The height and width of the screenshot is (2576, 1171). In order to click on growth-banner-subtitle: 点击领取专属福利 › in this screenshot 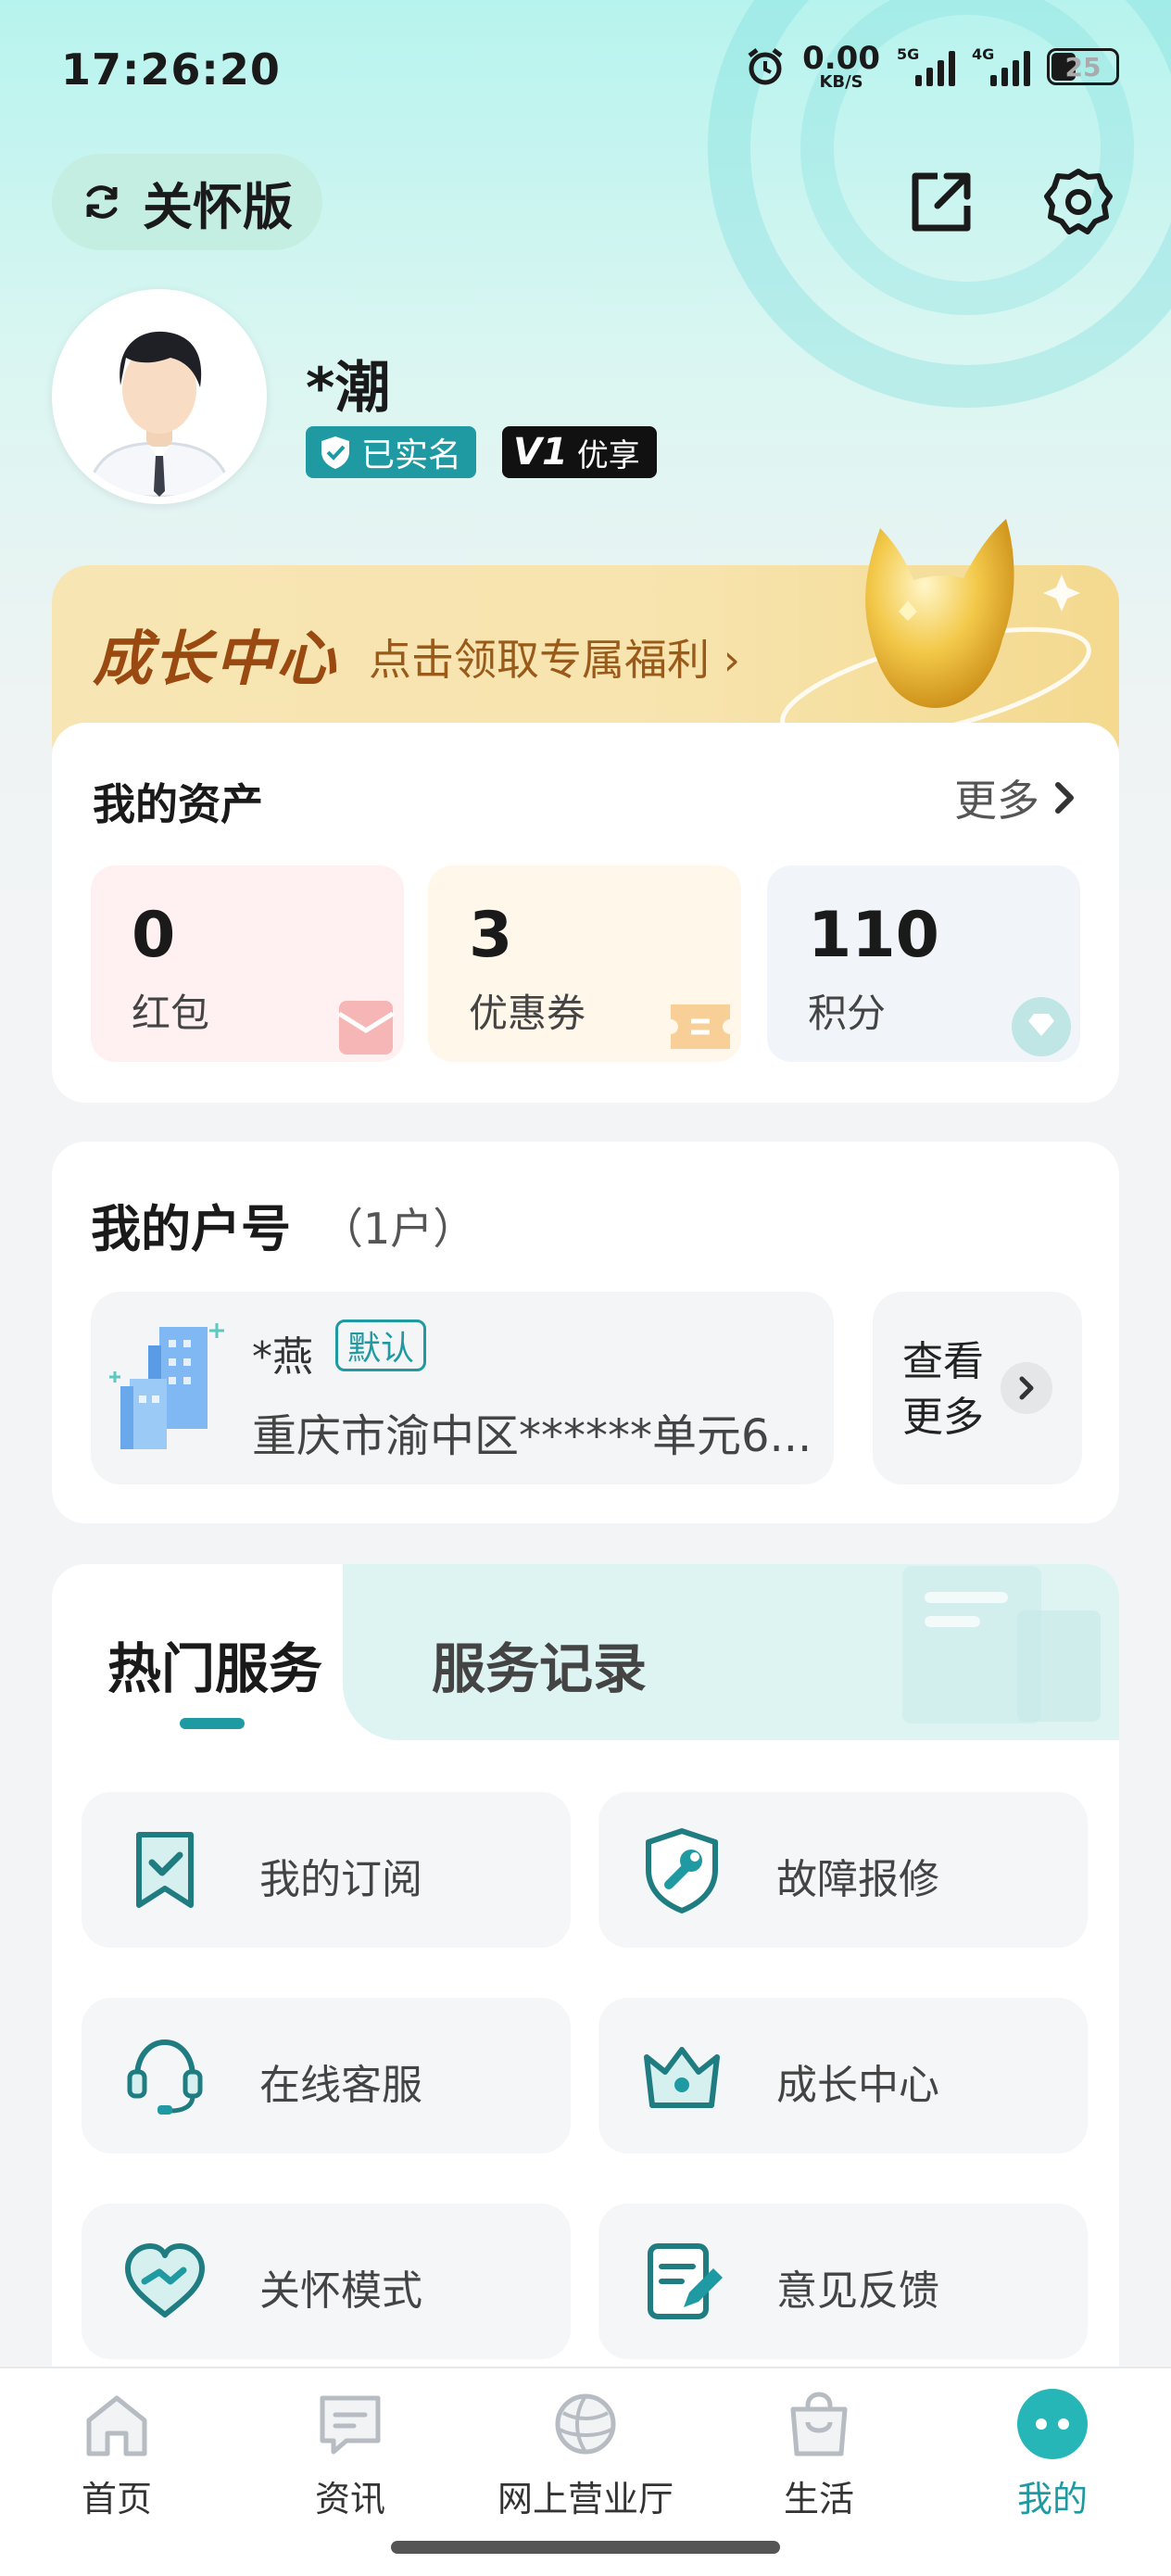, I will do `click(554, 657)`.